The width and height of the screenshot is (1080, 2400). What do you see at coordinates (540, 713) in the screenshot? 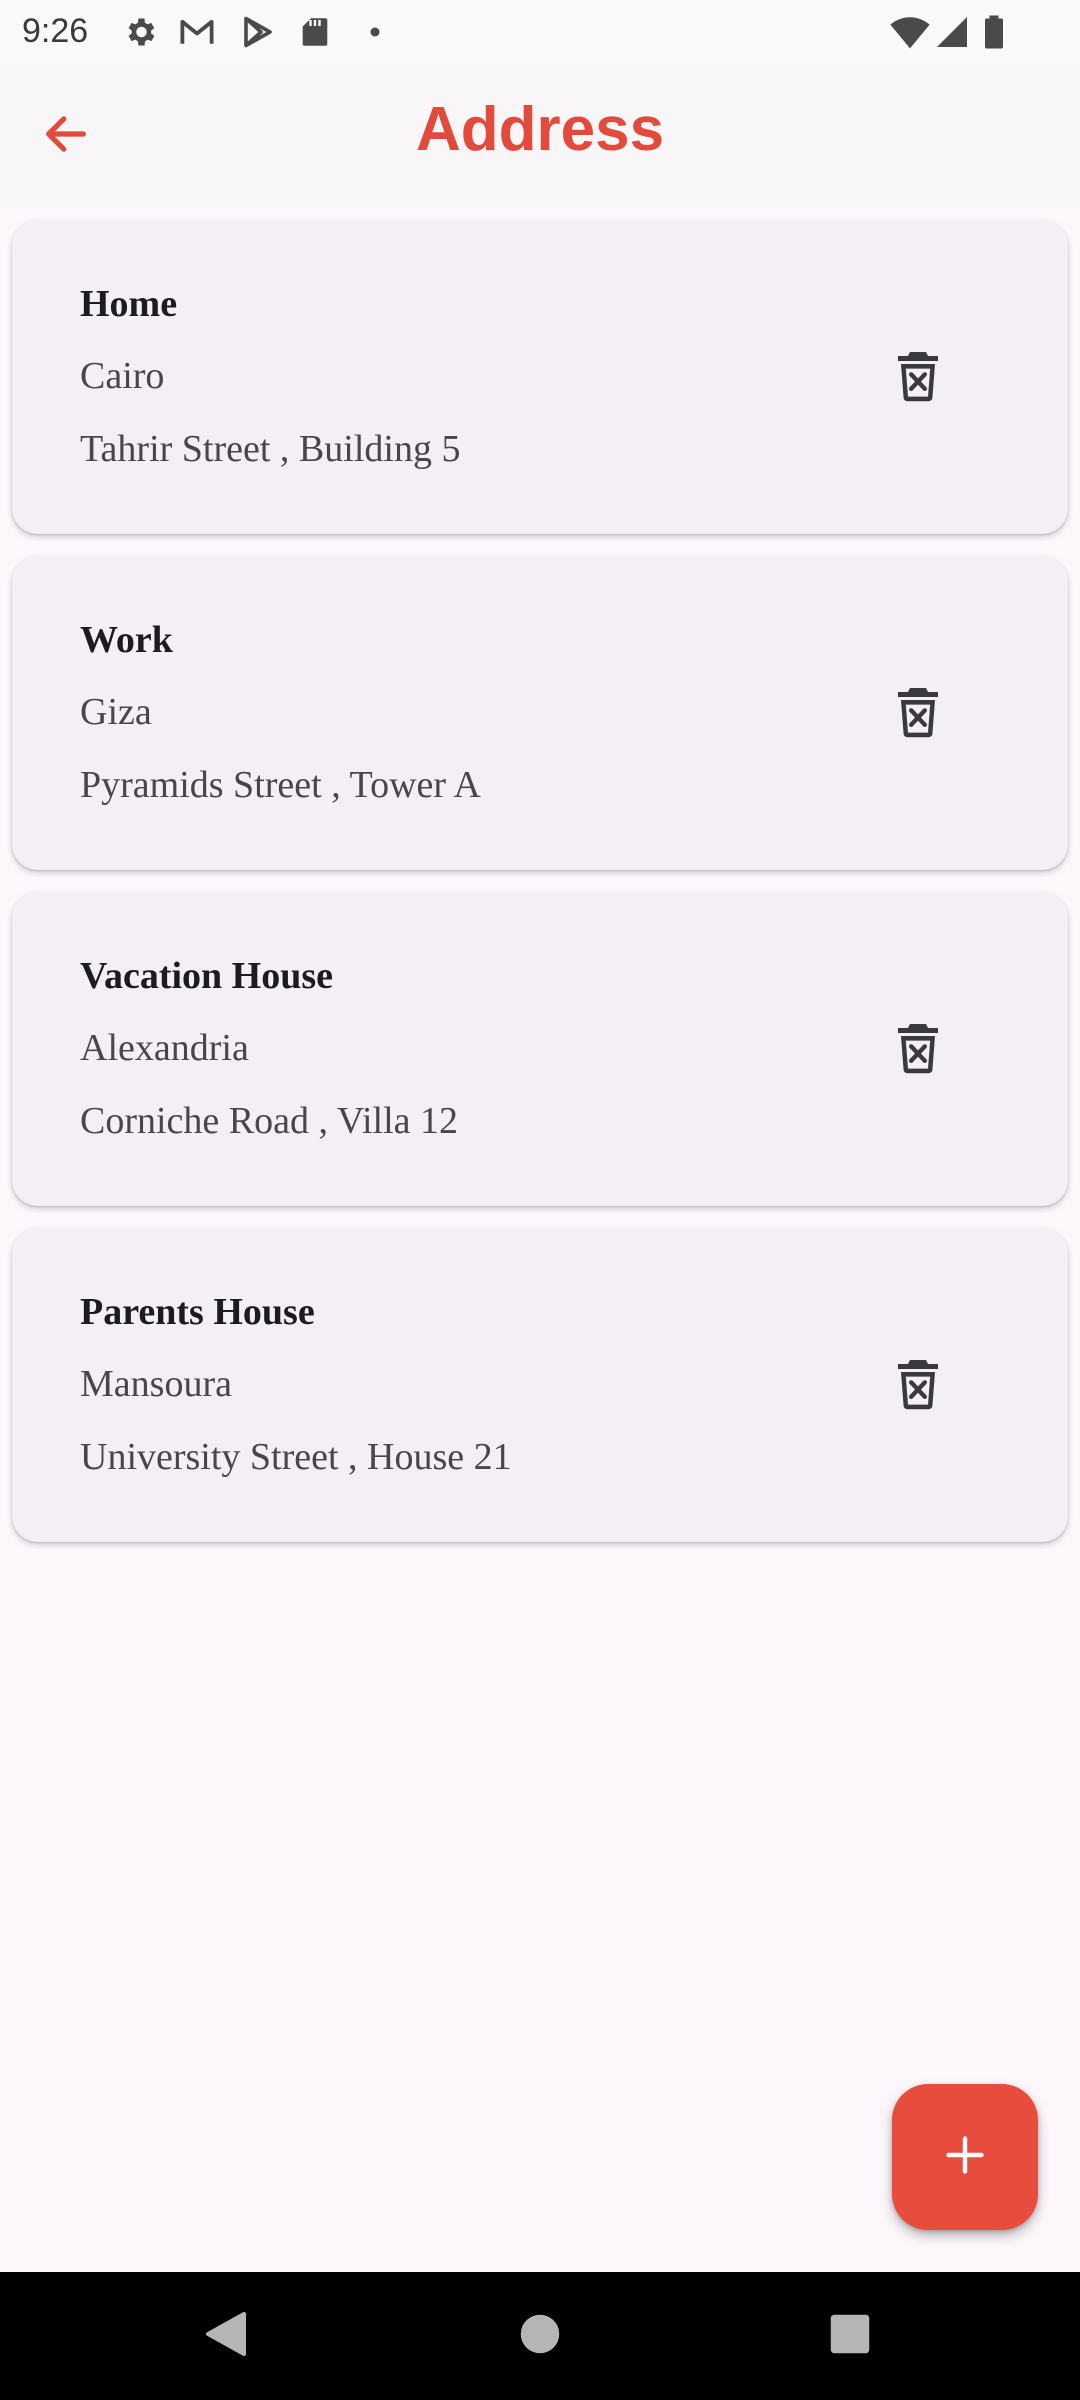
I see `address-card-work: Work Giza Pyramids Street , Tower A` at bounding box center [540, 713].